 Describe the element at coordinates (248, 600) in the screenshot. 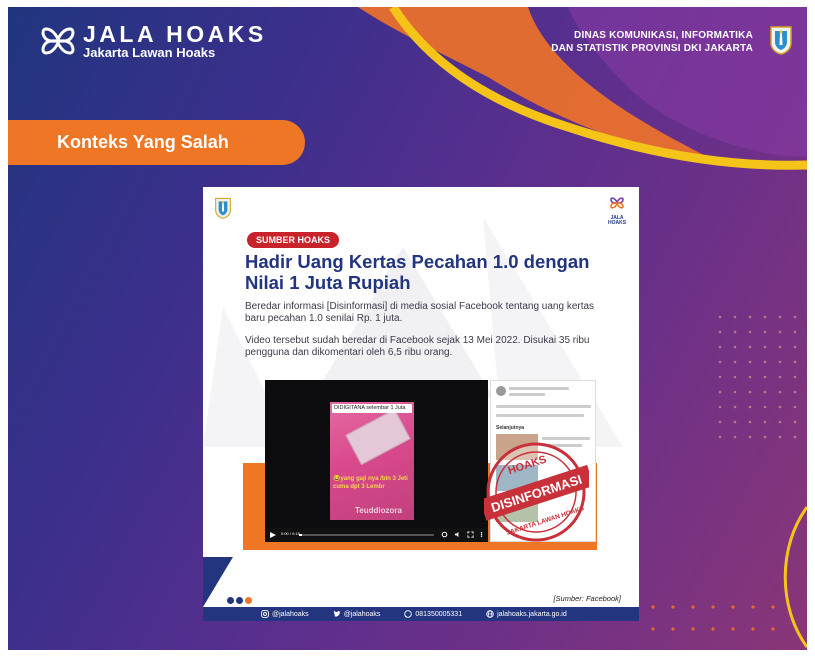

I see `orange-dot` at that location.